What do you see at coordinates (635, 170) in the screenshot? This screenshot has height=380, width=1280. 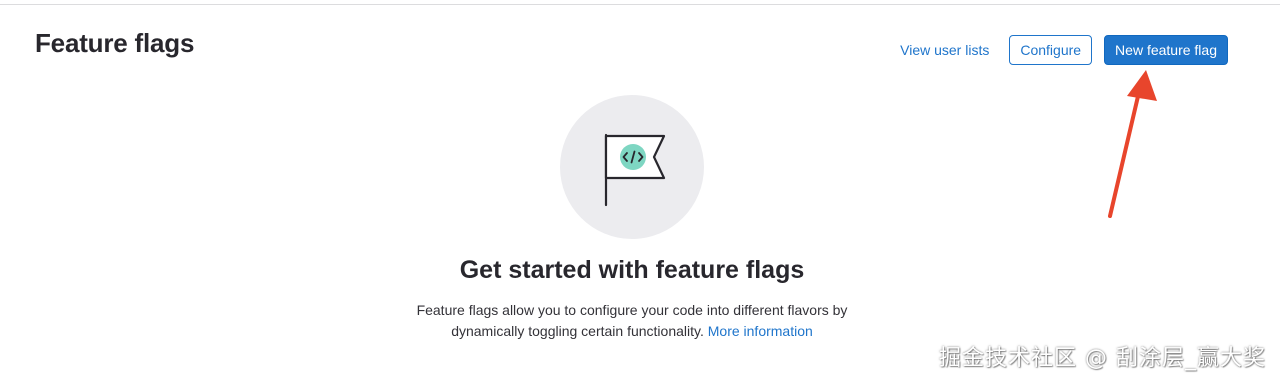 I see `feature-flag-code-icon` at bounding box center [635, 170].